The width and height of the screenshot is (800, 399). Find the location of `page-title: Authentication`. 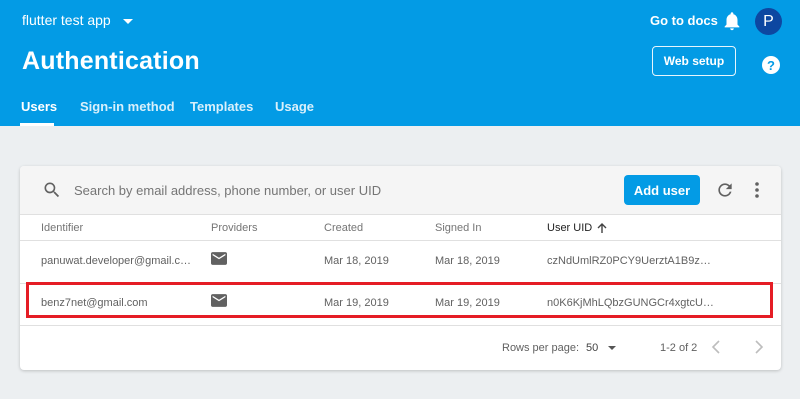

page-title: Authentication is located at coordinates (111, 61).